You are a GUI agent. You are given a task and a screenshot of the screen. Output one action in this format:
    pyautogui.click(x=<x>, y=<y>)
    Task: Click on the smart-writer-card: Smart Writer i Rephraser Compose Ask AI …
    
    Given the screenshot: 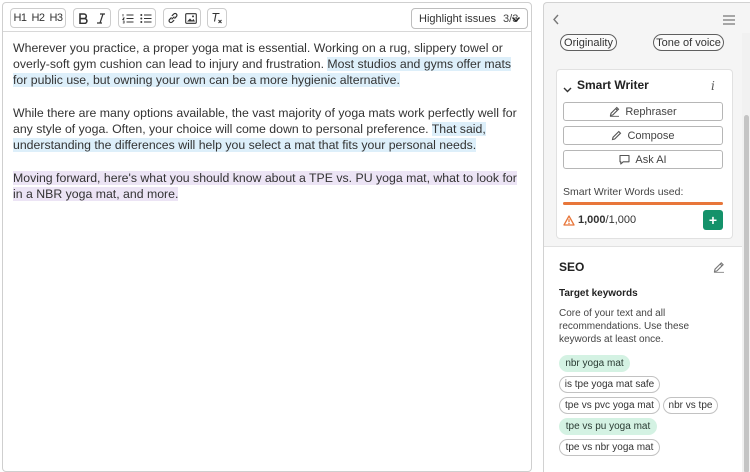 What is the action you would take?
    pyautogui.click(x=644, y=154)
    